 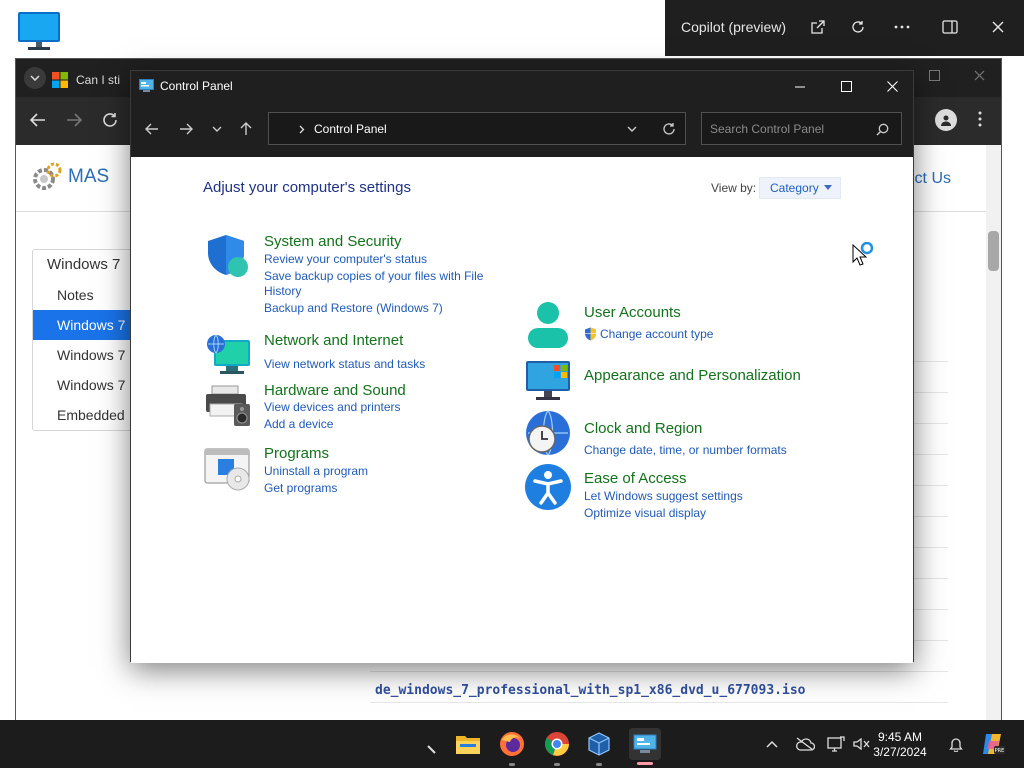 What do you see at coordinates (246, 129) in the screenshot?
I see `up-arrow-icon` at bounding box center [246, 129].